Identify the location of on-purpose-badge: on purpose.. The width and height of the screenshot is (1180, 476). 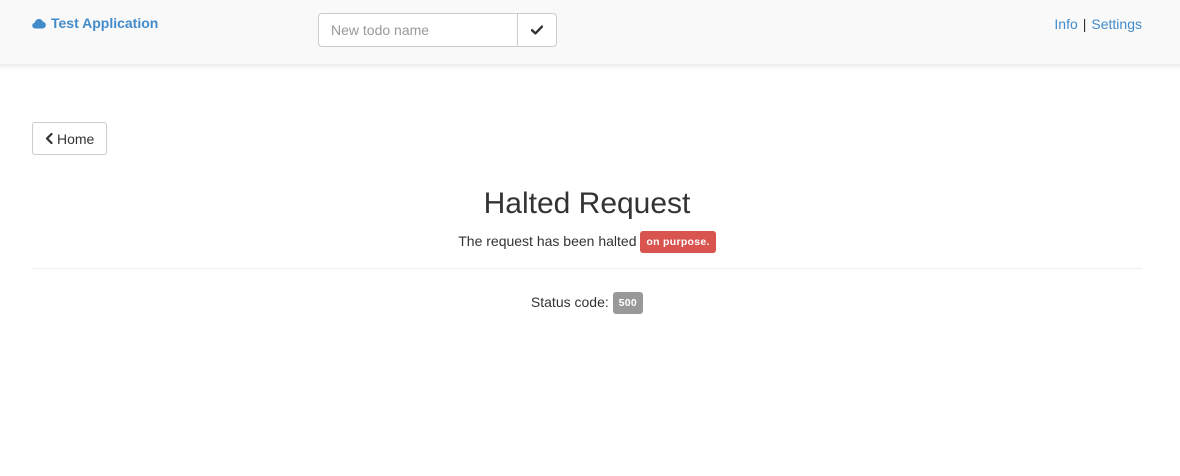
(678, 242).